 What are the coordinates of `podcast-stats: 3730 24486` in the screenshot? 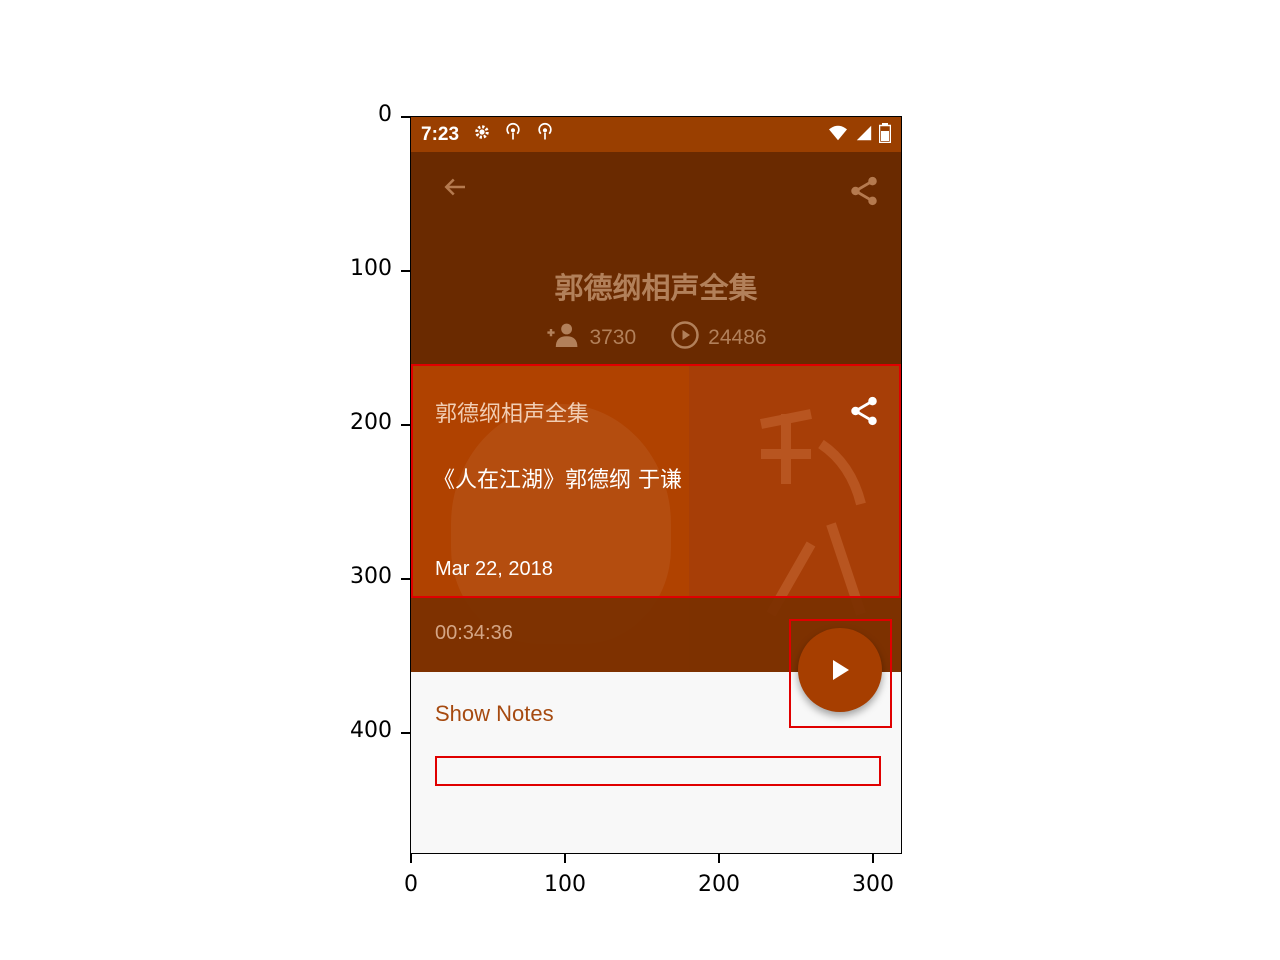 It's located at (656, 338).